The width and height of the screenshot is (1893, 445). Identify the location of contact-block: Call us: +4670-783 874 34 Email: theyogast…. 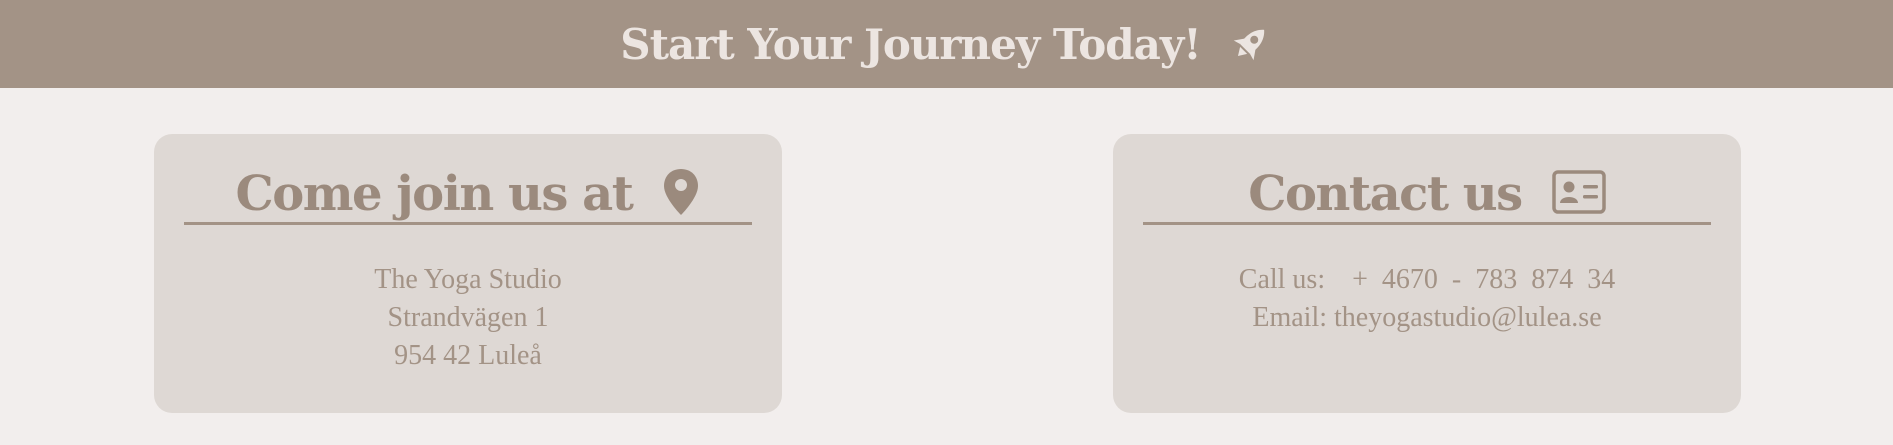
(1427, 299).